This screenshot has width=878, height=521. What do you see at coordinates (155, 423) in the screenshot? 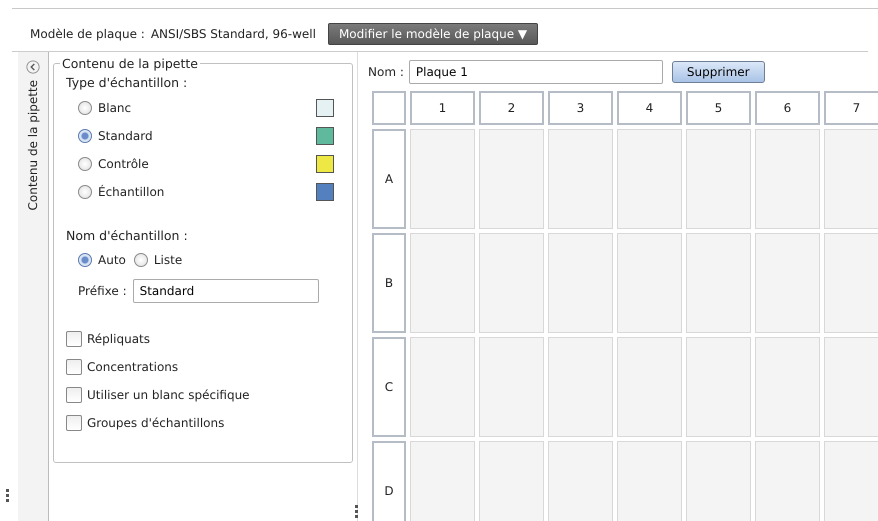
I see `checkbox-label: Groupes d'échantillons` at bounding box center [155, 423].